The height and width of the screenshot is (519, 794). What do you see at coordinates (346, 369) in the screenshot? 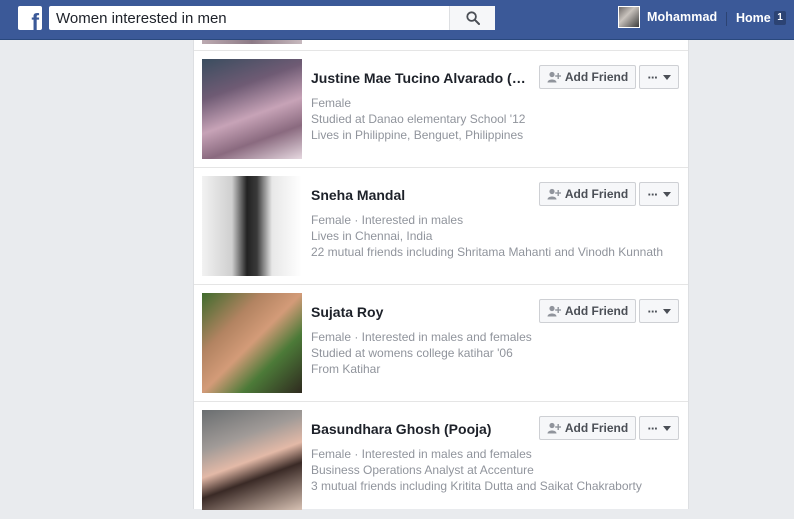
I see `result-detail-line: From Katihar` at bounding box center [346, 369].